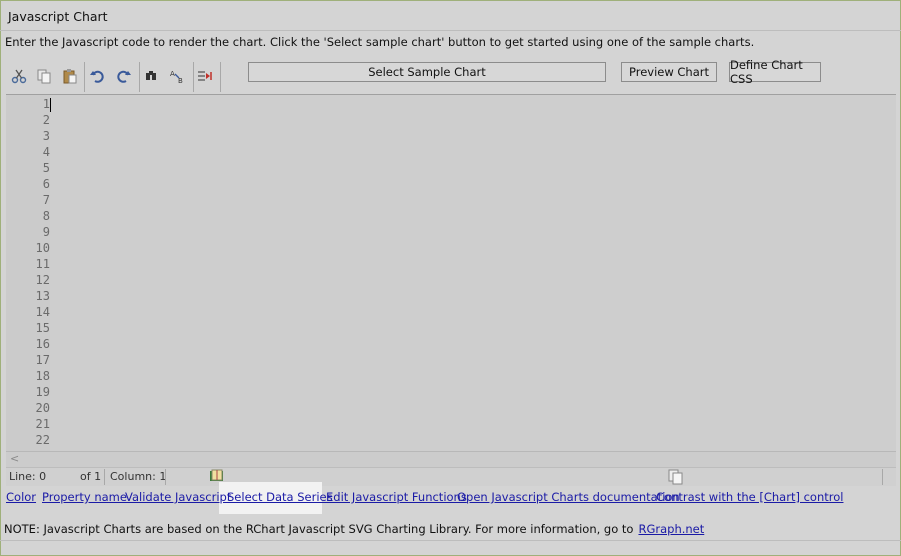 The width and height of the screenshot is (901, 556). What do you see at coordinates (46, 232) in the screenshot?
I see `line-number: 9` at bounding box center [46, 232].